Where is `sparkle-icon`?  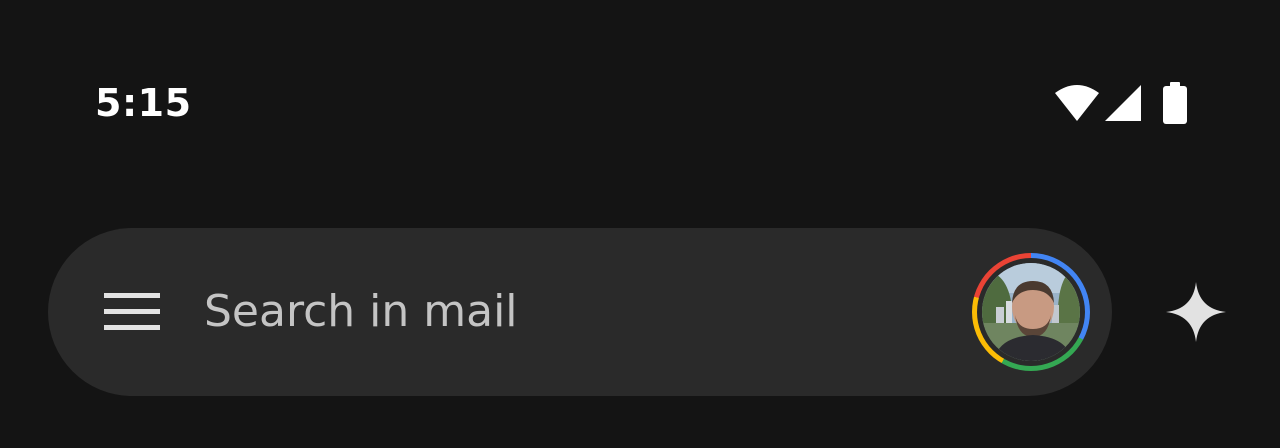 sparkle-icon is located at coordinates (1196, 312).